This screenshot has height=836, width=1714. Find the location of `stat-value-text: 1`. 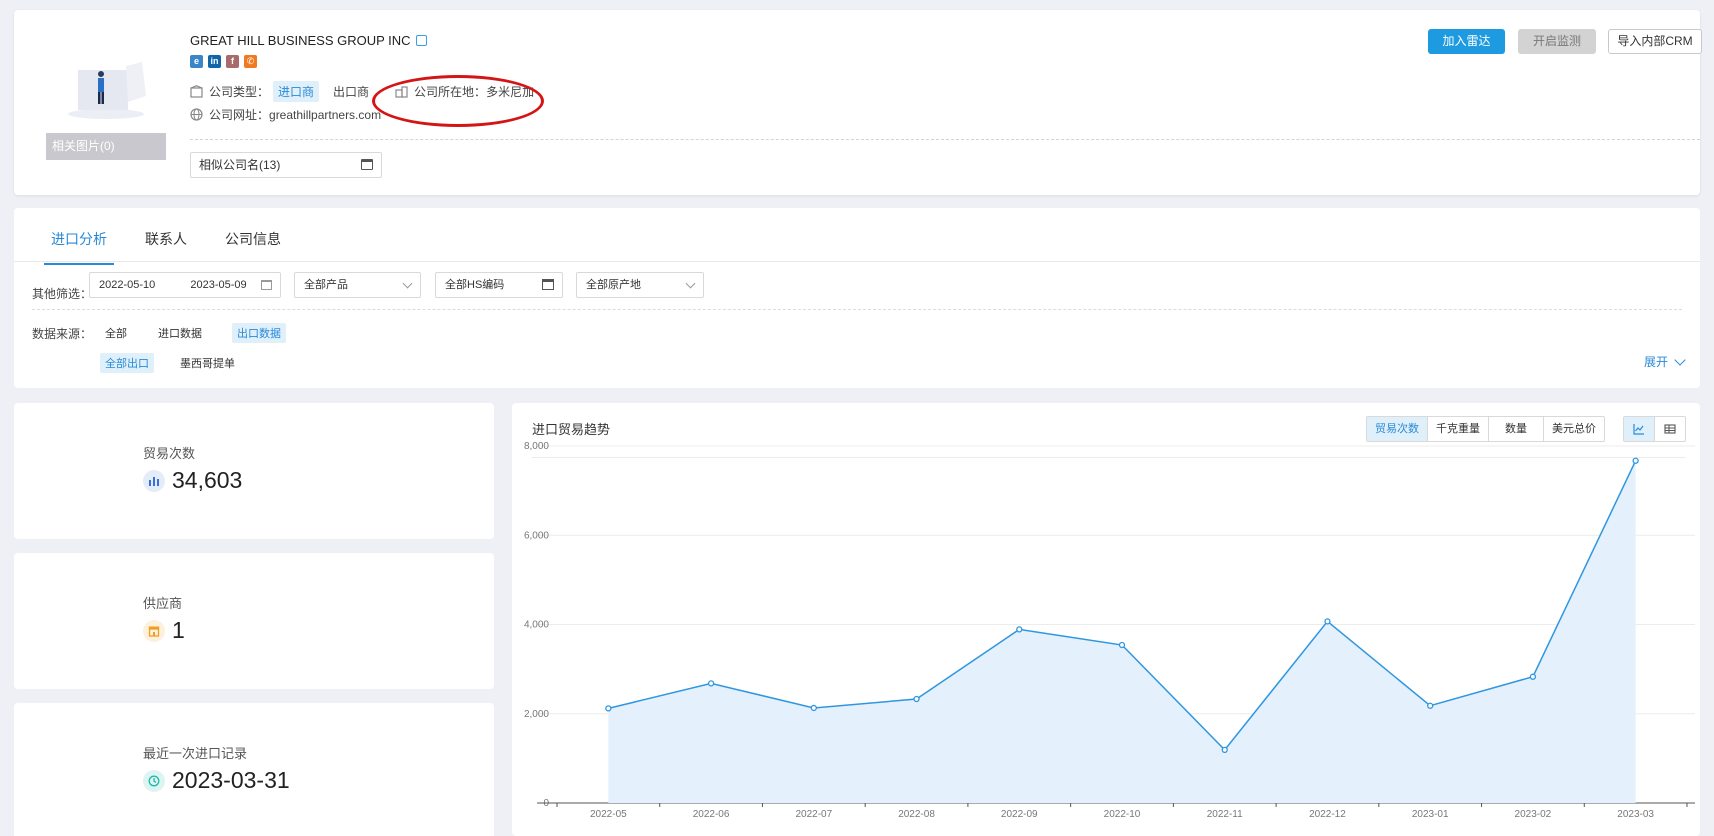

stat-value-text: 1 is located at coordinates (178, 630).